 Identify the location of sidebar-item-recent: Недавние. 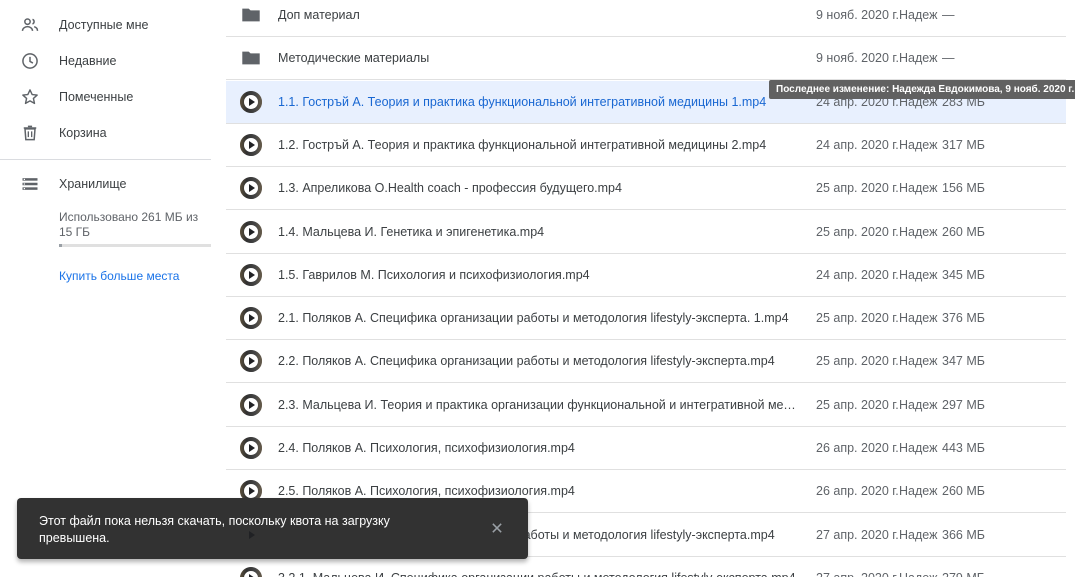
(105, 61).